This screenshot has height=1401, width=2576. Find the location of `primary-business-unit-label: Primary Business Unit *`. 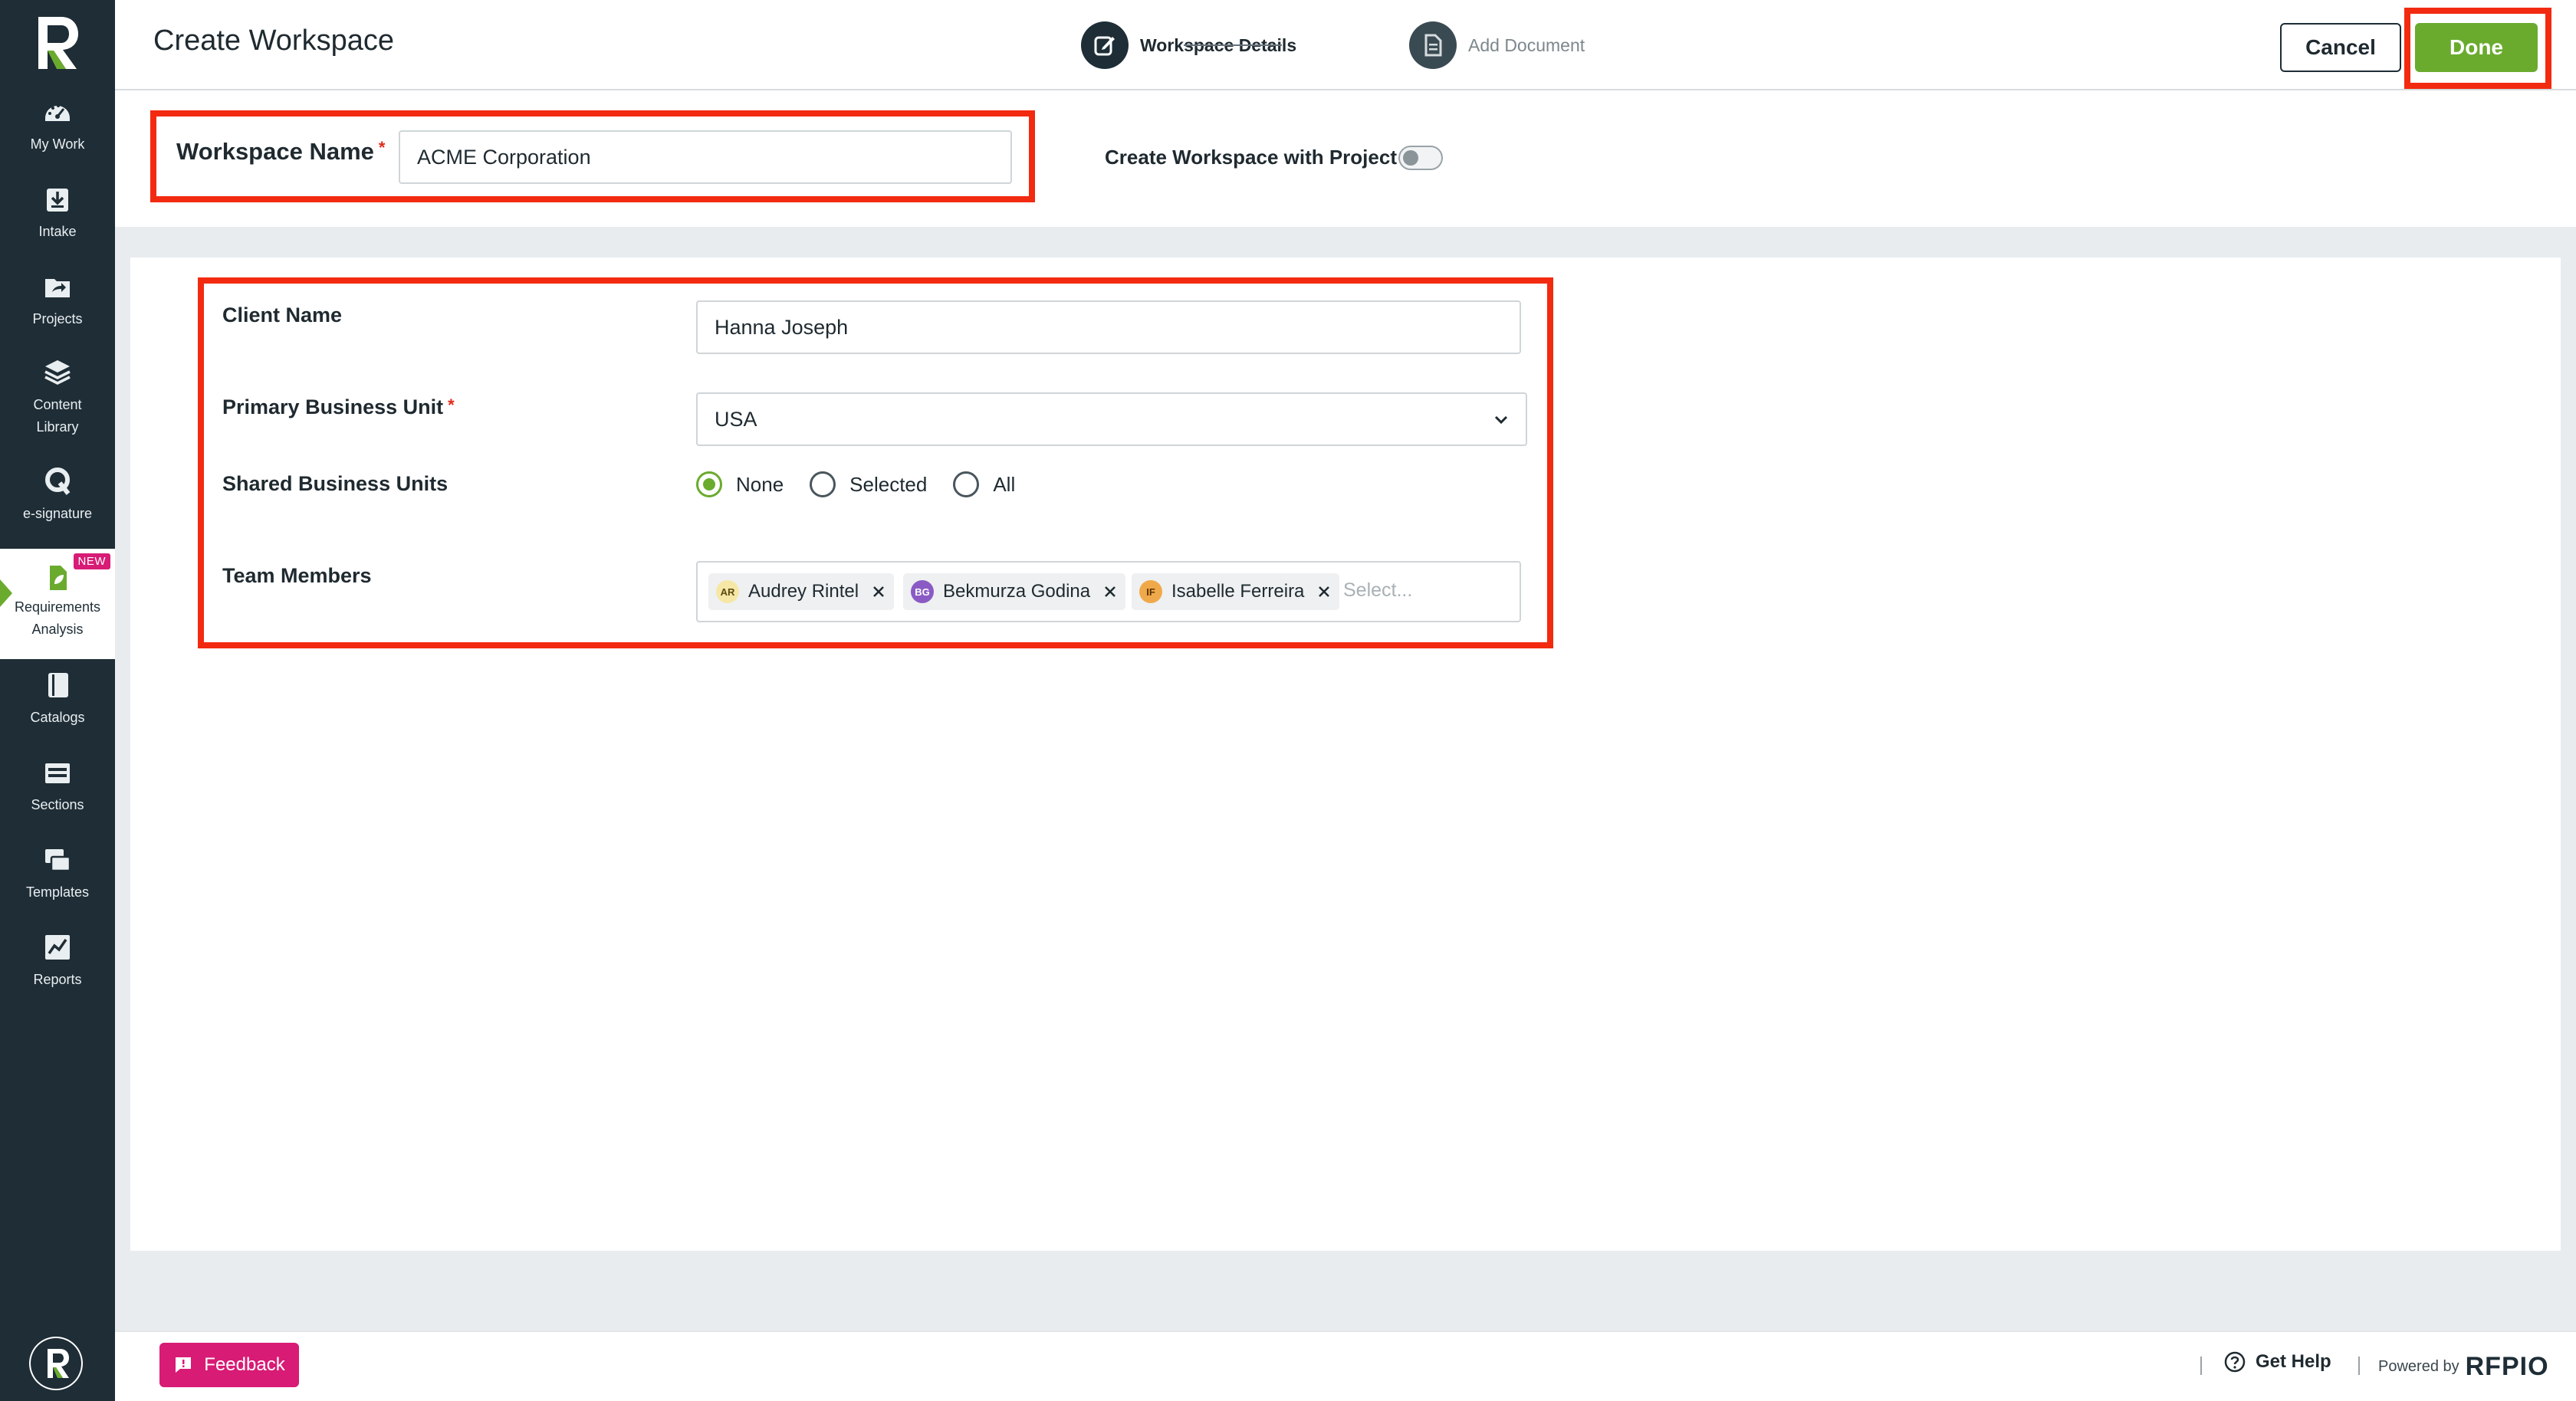

primary-business-unit-label: Primary Business Unit * is located at coordinates (339, 407).